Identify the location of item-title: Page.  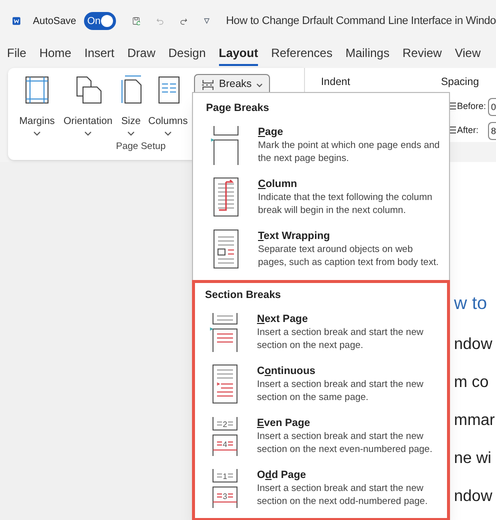
(271, 131).